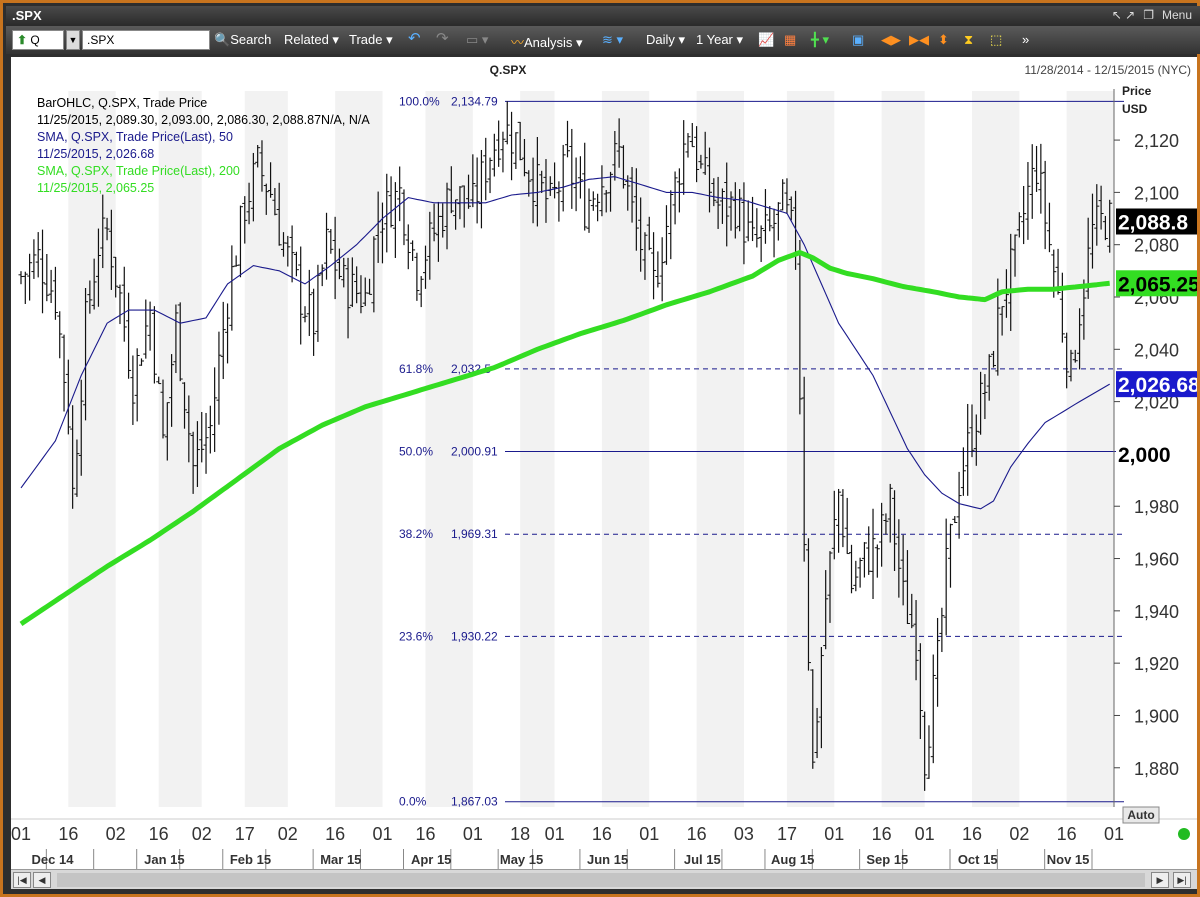 This screenshot has height=897, width=1200. Describe the element at coordinates (22, 880) in the screenshot. I see `scroll-start-button: |◀` at that location.